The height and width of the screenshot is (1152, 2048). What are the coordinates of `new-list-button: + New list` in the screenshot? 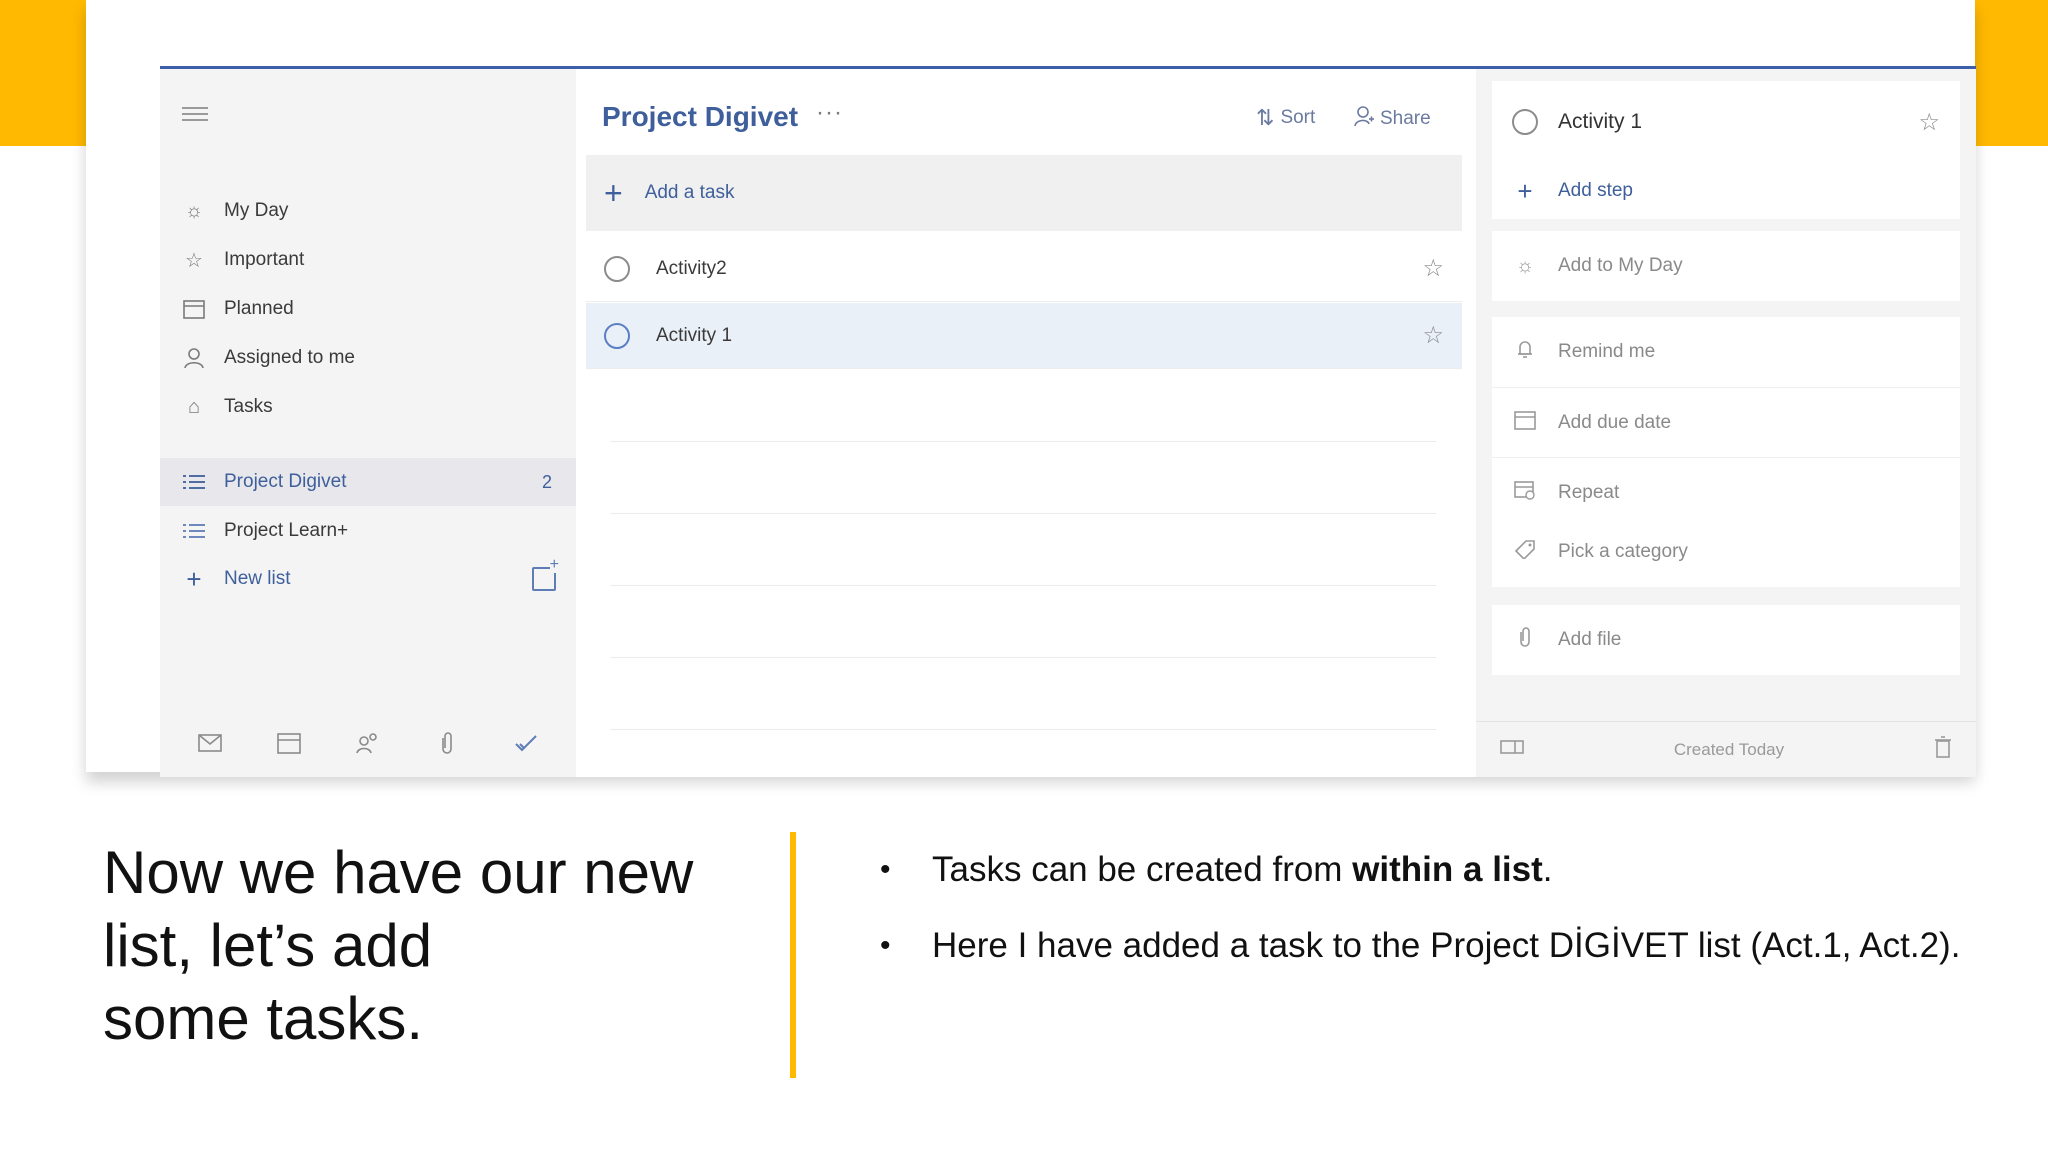 It's located at (368, 579).